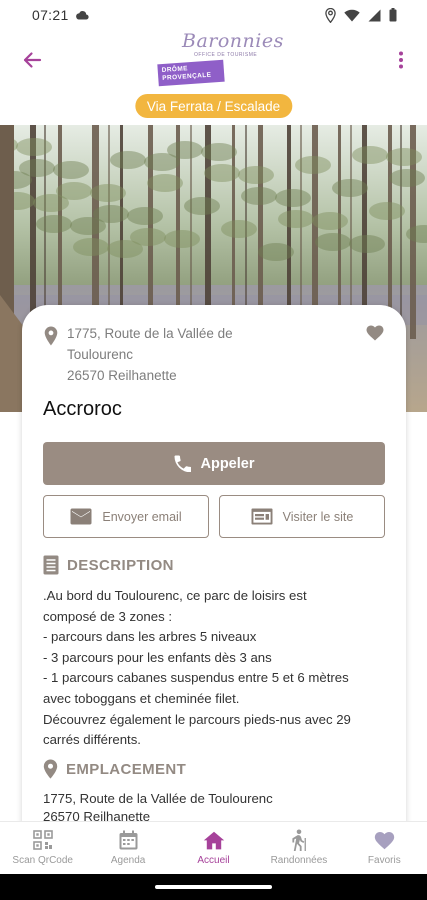  I want to click on address-line: Toulourenc, so click(100, 354).